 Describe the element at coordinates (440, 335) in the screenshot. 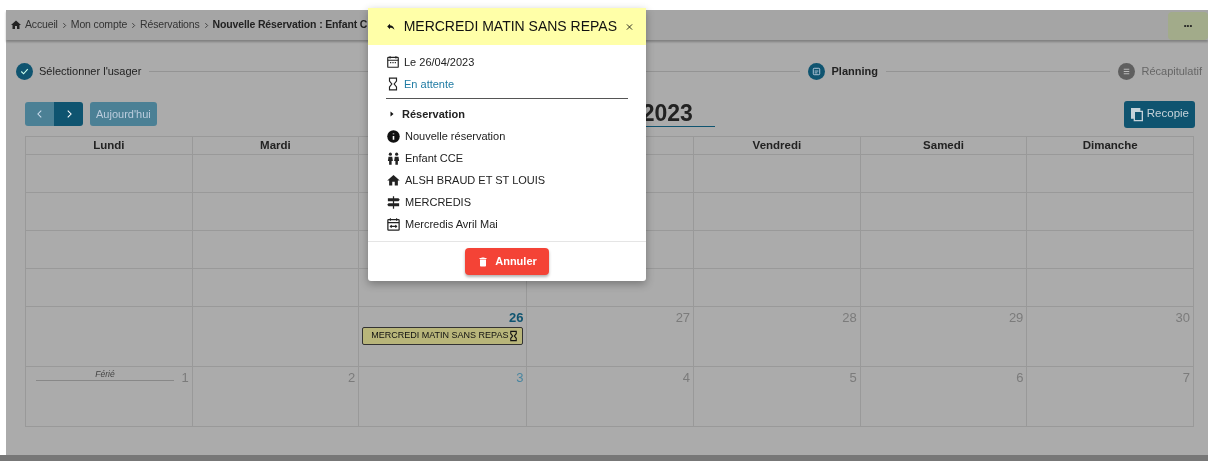

I see `event-label: MERCREDI MATIN SANS REPAS` at that location.